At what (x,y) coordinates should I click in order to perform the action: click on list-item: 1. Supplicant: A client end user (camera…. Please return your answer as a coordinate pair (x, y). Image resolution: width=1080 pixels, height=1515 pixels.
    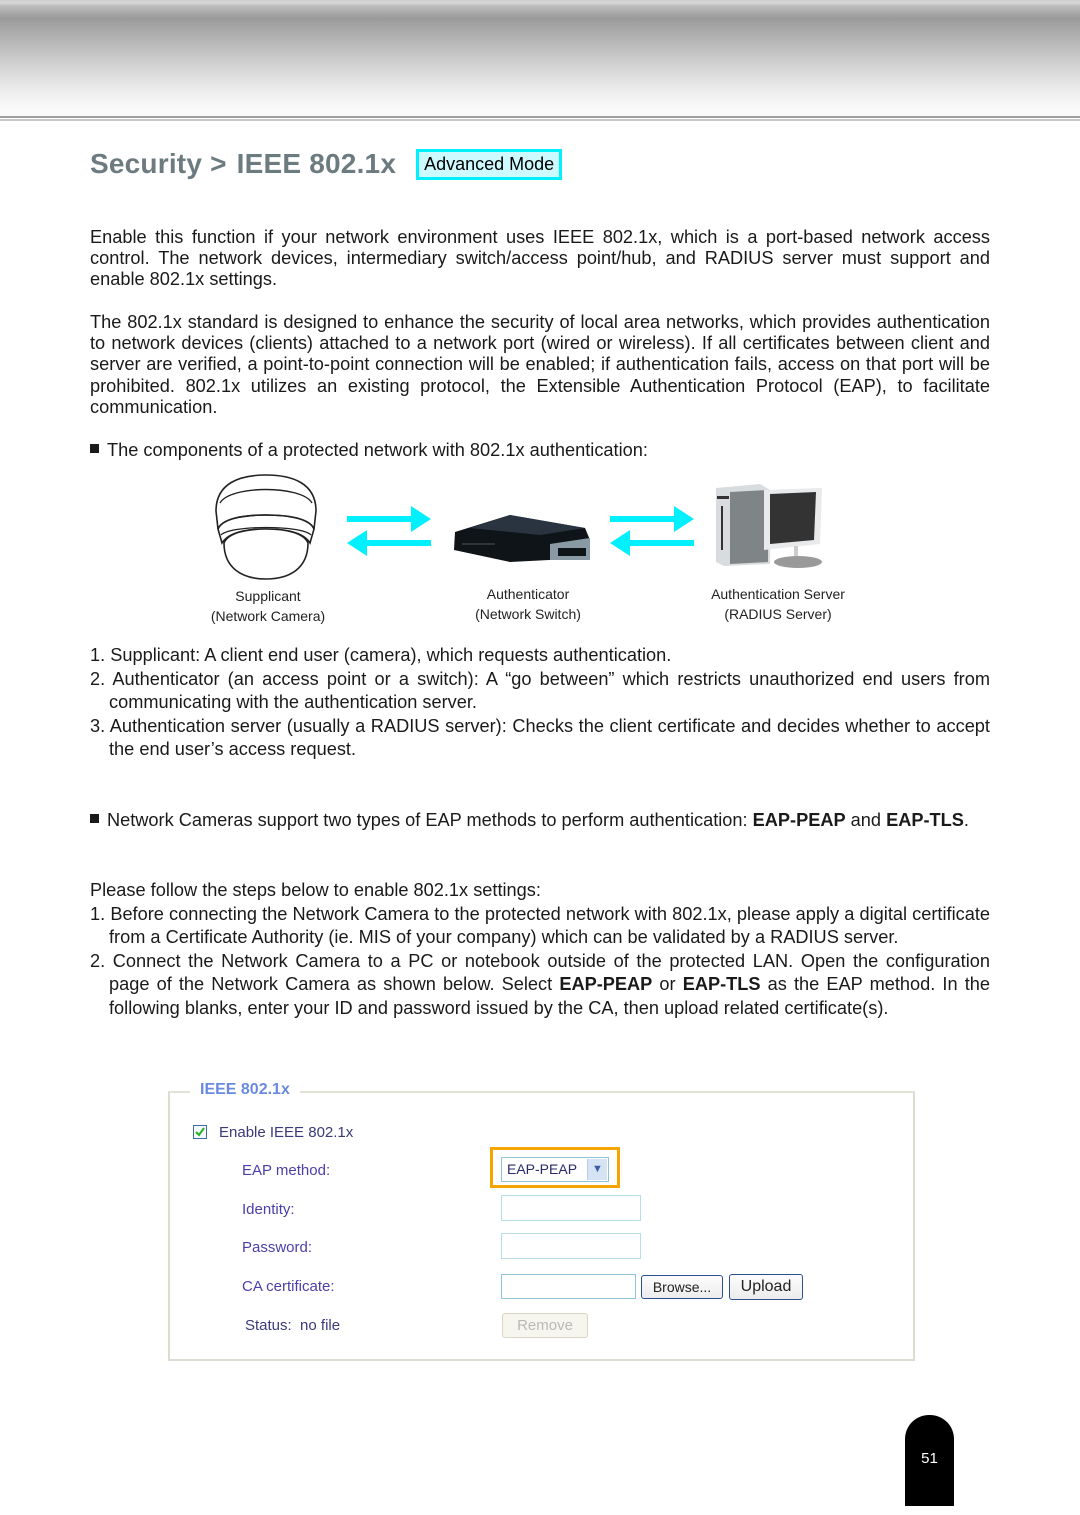
    Looking at the image, I should click on (540, 656).